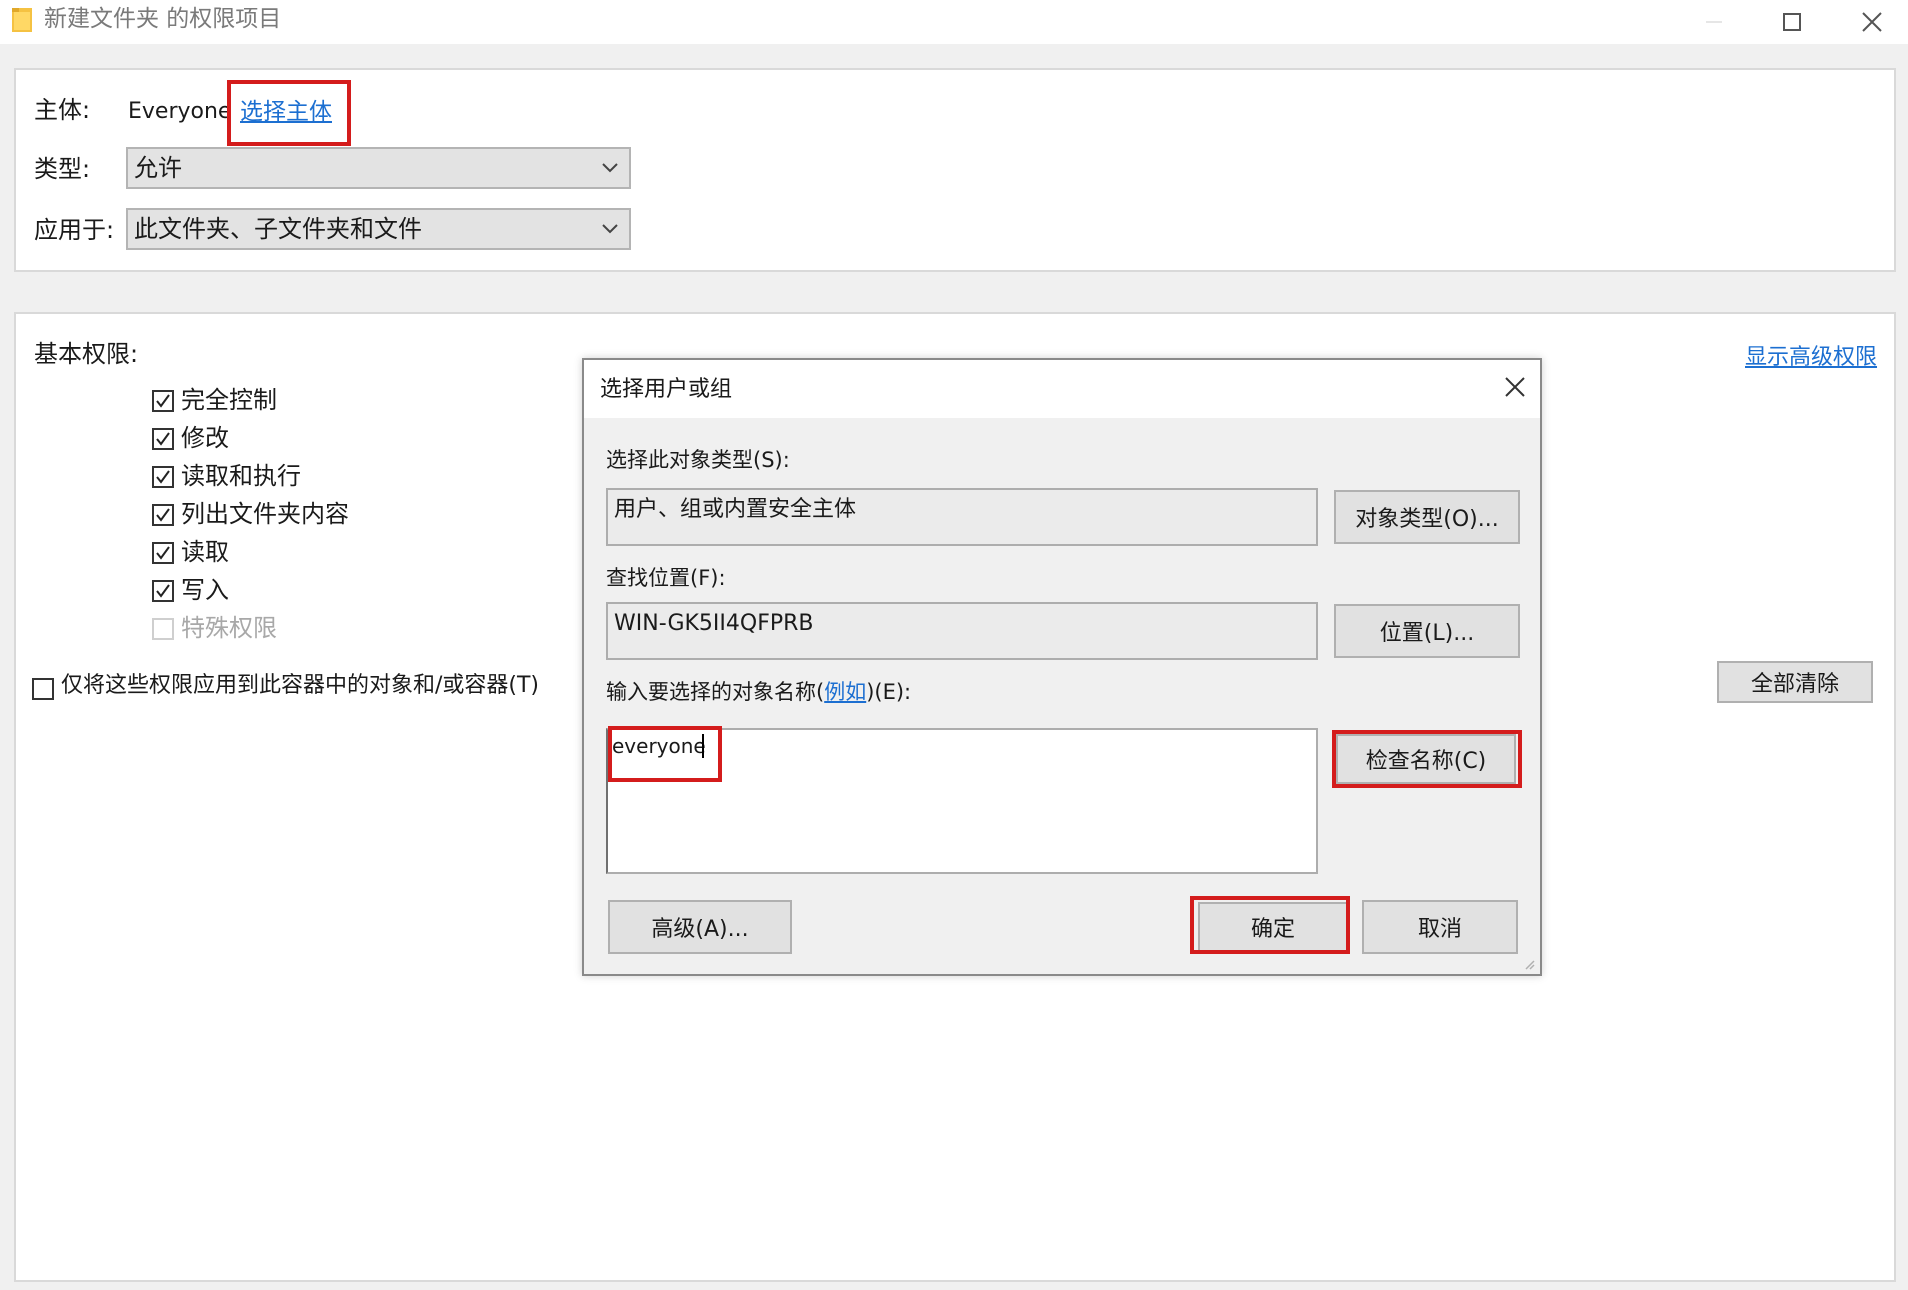  Describe the element at coordinates (163, 477) in the screenshot. I see `checkbox-read-execute` at that location.